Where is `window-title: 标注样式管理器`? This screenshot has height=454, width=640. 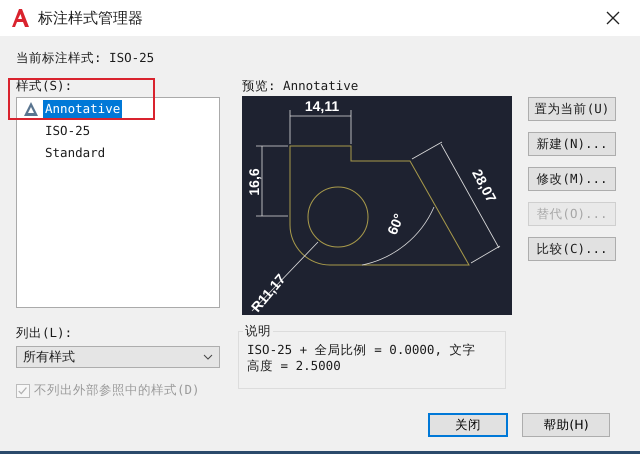 window-title: 标注样式管理器 is located at coordinates (91, 18).